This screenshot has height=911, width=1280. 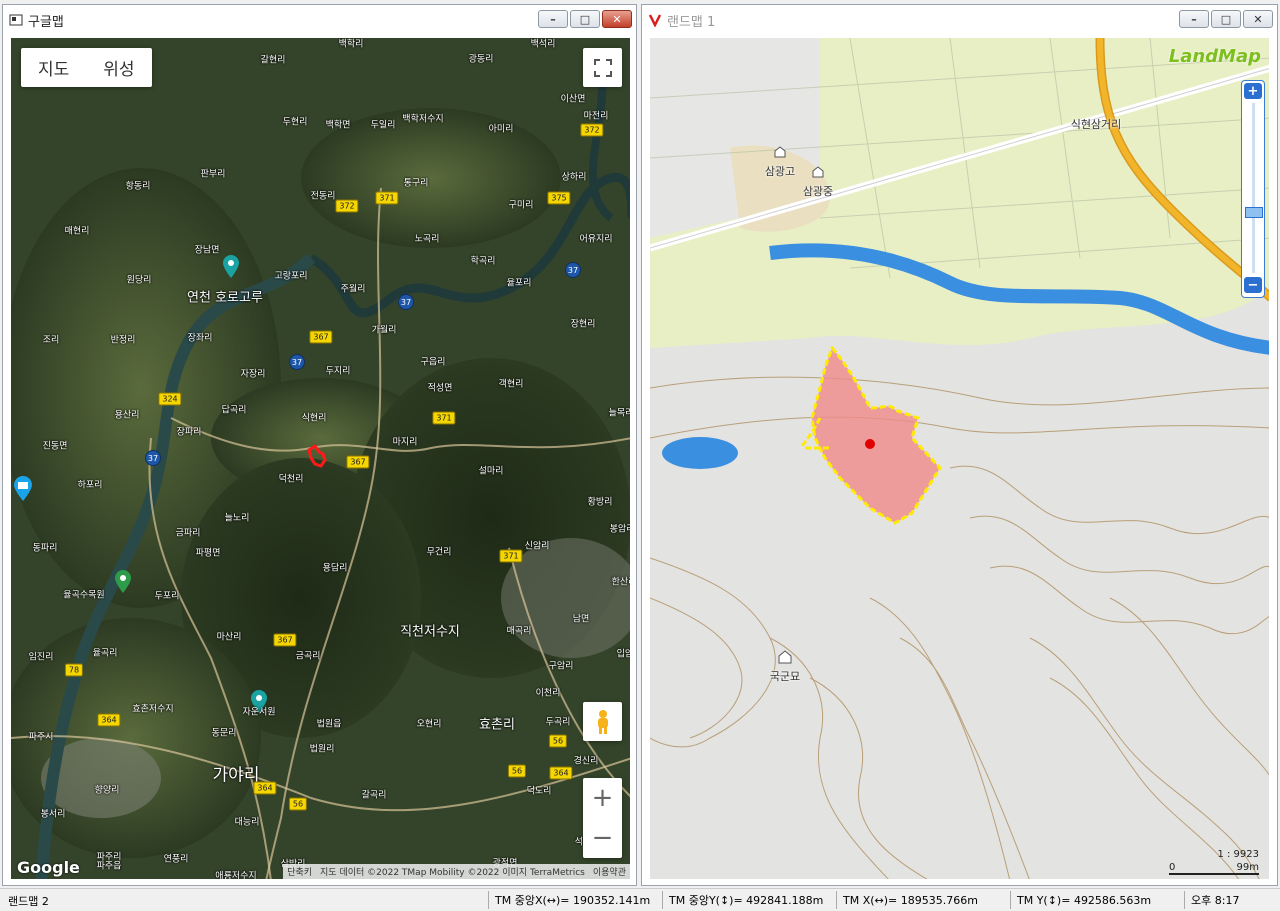 I want to click on place-label: 구읍리, so click(x=433, y=362).